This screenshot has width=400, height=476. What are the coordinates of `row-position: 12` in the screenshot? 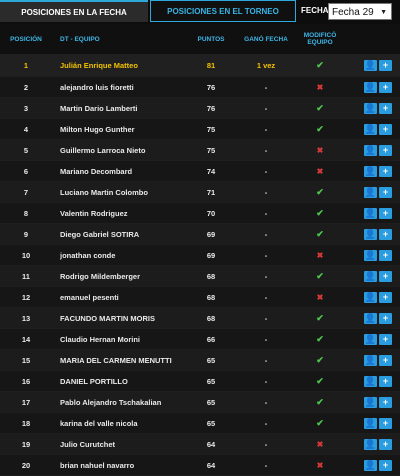 It's located at (26, 297).